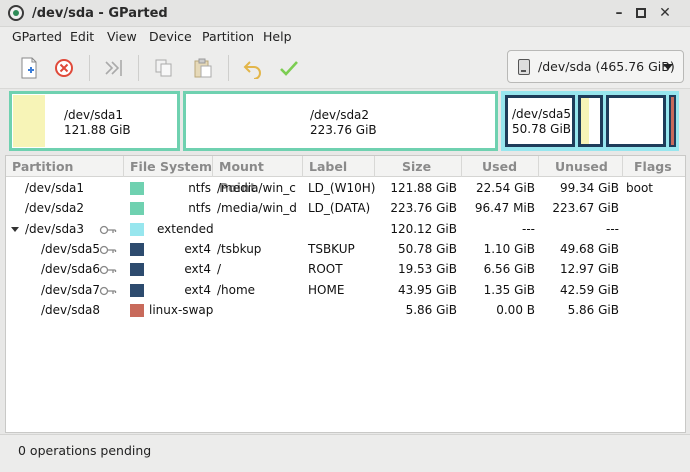  What do you see at coordinates (505, 188) in the screenshot?
I see `cell-used: 22.54 GiB` at bounding box center [505, 188].